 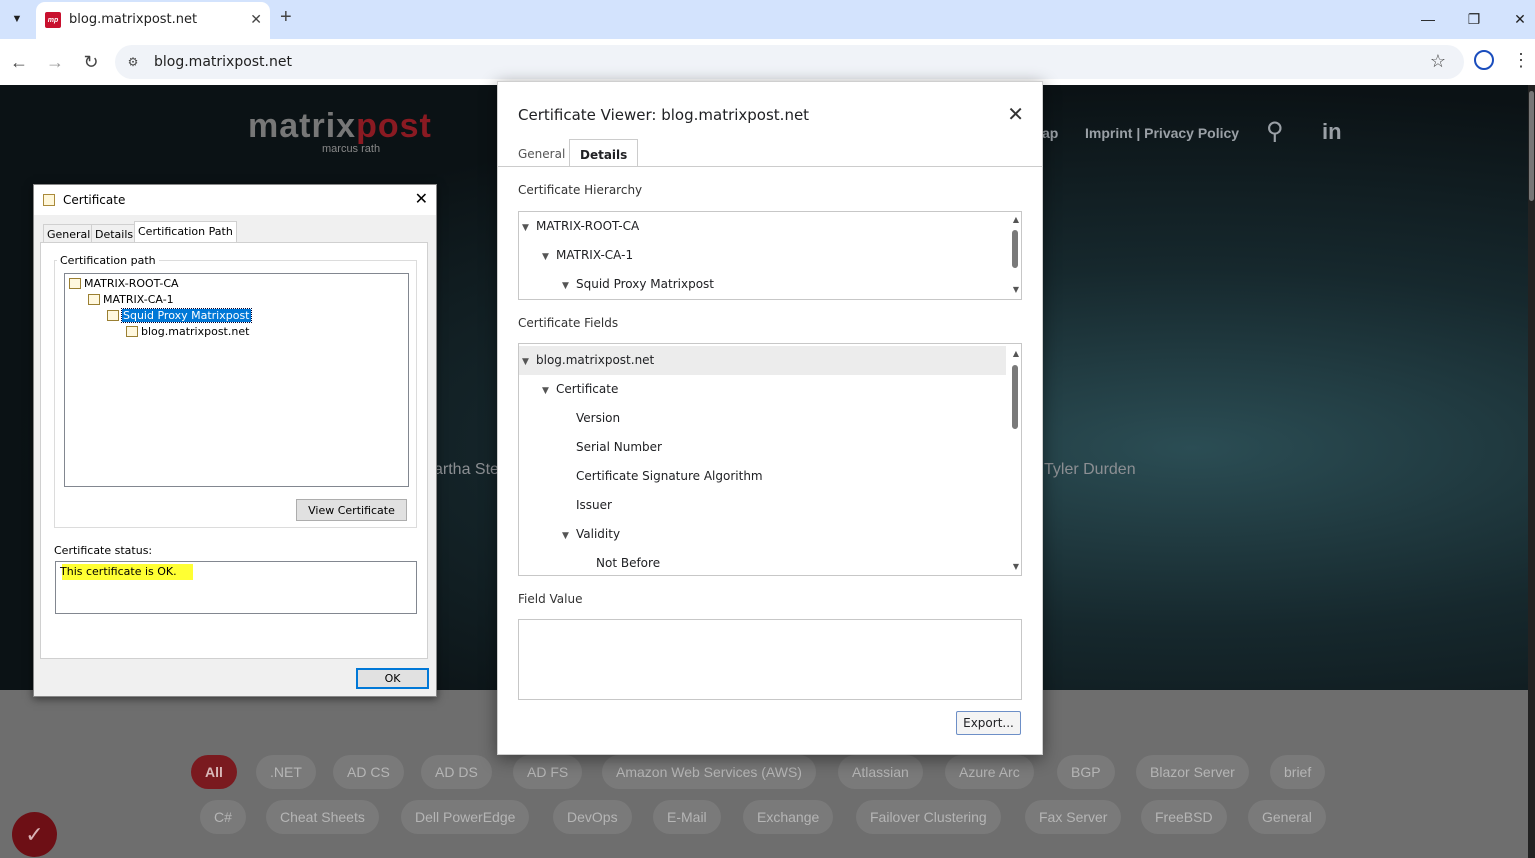 I want to click on field-value-box, so click(x=770, y=659).